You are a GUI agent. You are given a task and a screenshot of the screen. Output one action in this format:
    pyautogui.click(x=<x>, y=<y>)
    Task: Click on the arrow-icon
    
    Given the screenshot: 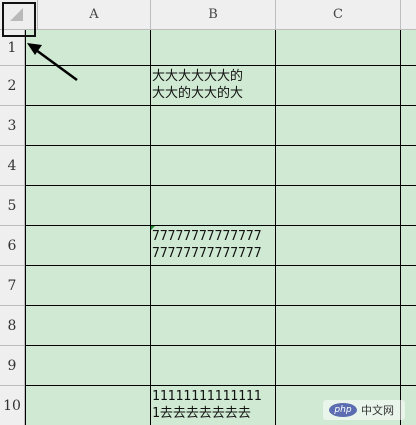 What is the action you would take?
    pyautogui.click(x=52, y=62)
    